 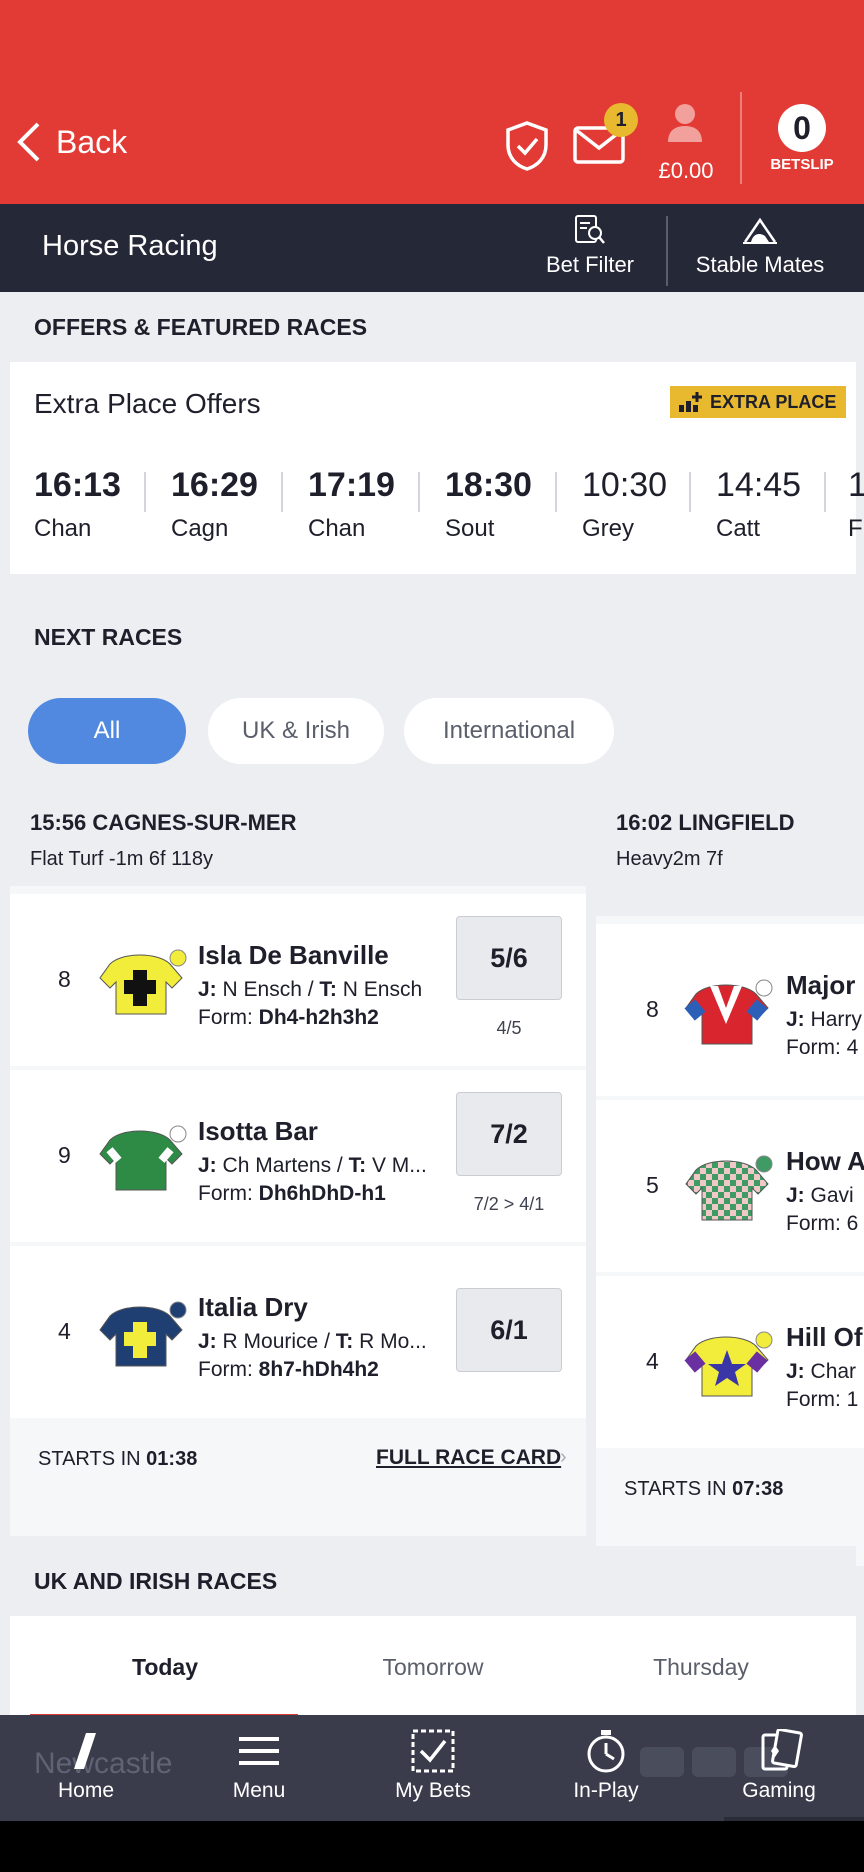 I want to click on day-tabs: Today Tomorrow Thursday, so click(x=433, y=1665).